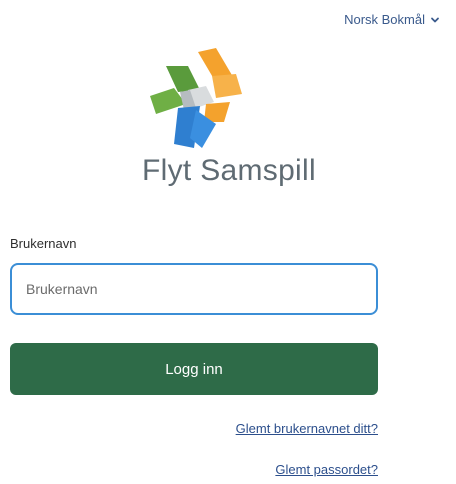 This screenshot has width=456, height=484. Describe the element at coordinates (229, 170) in the screenshot. I see `brand-name: Flyt Samspill` at that location.